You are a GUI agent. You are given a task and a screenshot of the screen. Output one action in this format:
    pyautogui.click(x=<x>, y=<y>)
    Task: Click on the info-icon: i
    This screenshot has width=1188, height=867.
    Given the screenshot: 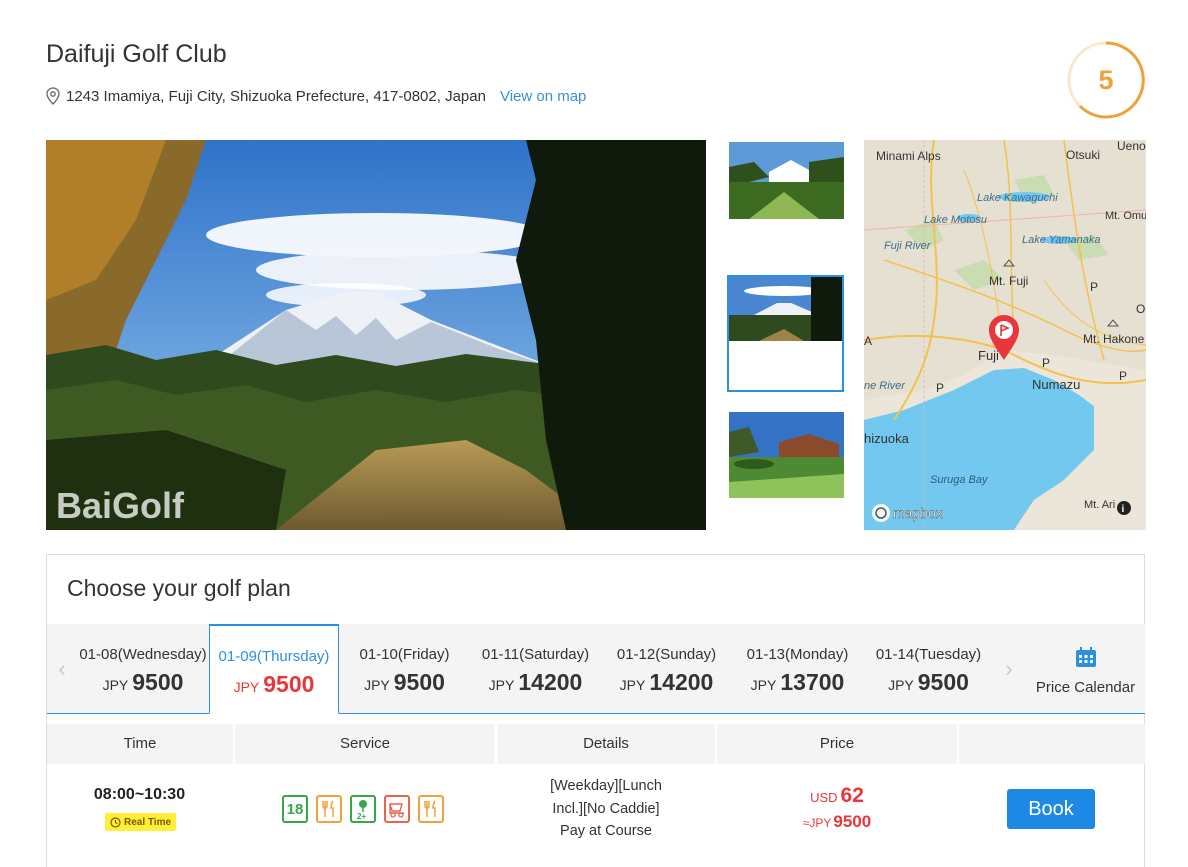 What is the action you would take?
    pyautogui.click(x=1124, y=508)
    